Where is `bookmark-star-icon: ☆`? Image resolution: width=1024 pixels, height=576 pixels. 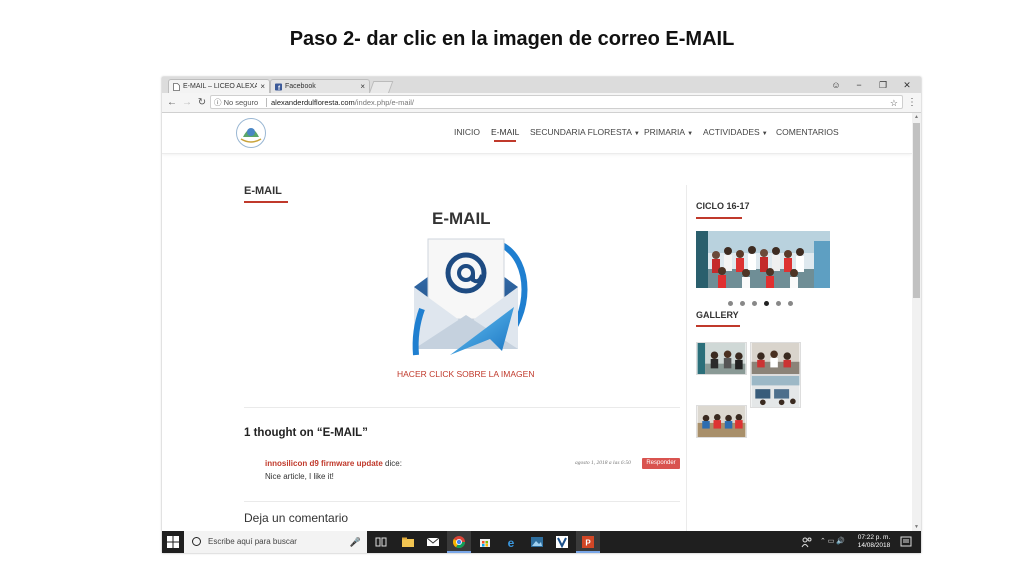
bookmark-star-icon: ☆ is located at coordinates (894, 103).